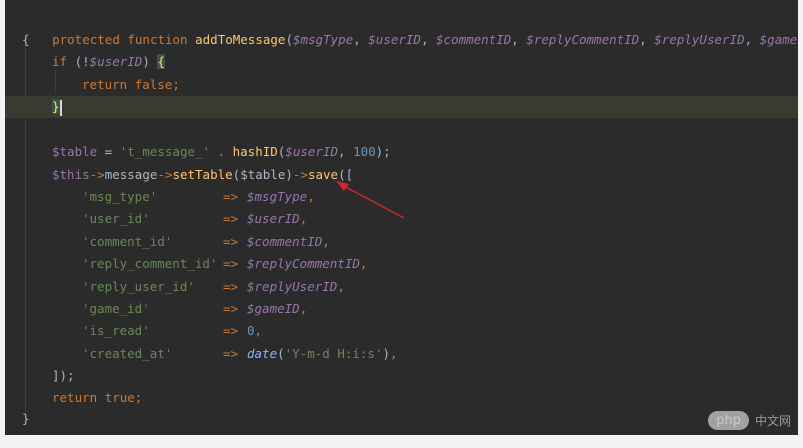 Image resolution: width=803 pixels, height=448 pixels. What do you see at coordinates (116, 218) in the screenshot?
I see `array-key: 'user_id'` at bounding box center [116, 218].